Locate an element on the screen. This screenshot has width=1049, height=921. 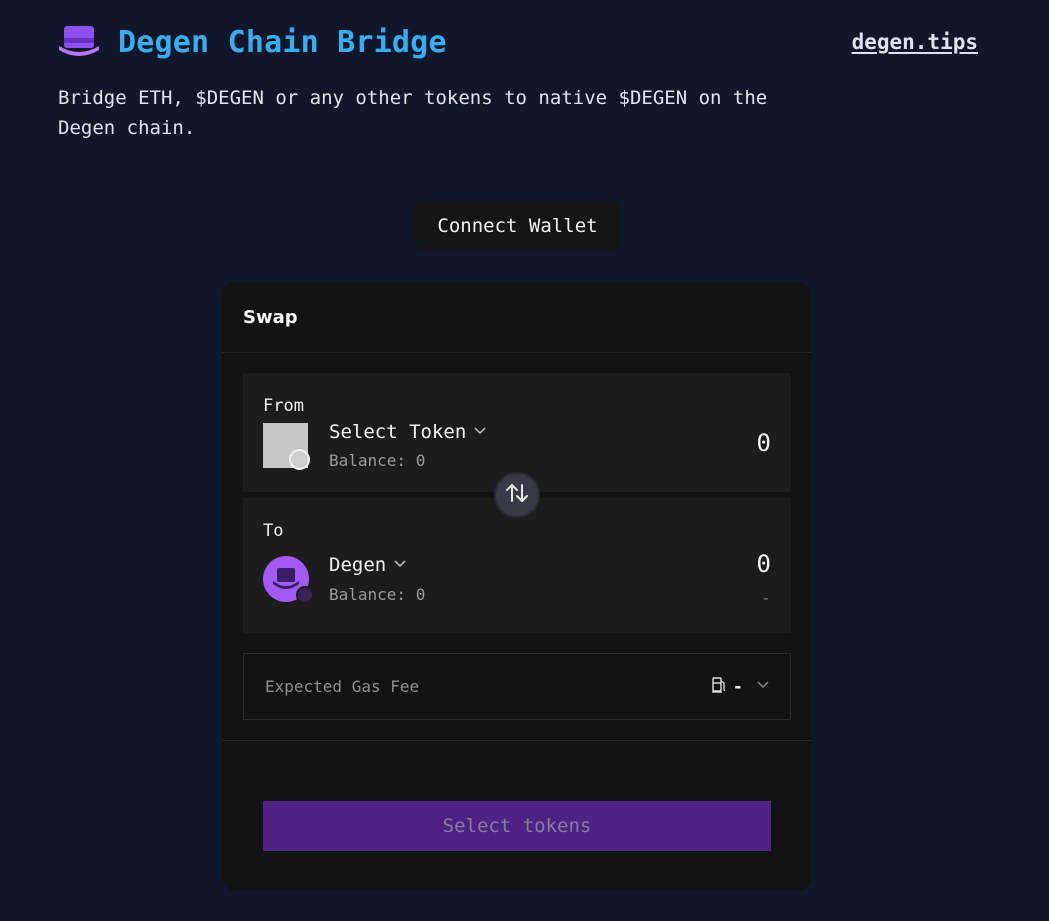
brand: Degen Chain Bridge is located at coordinates (252, 42).